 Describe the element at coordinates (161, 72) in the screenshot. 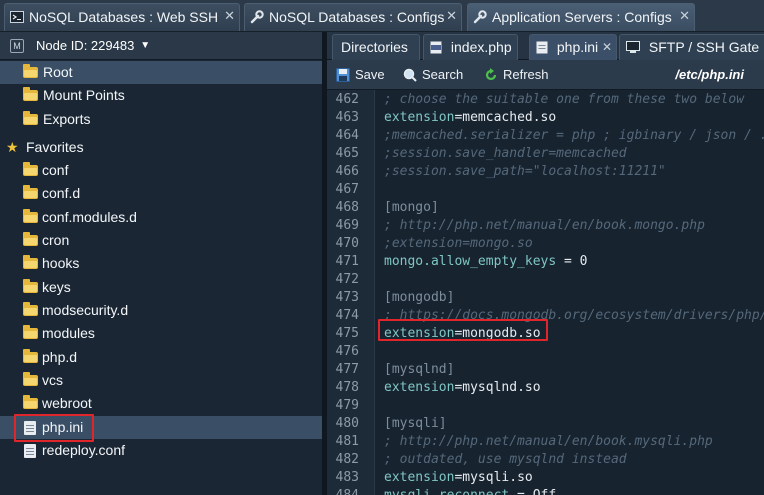

I see `tree-item-root: Root` at that location.